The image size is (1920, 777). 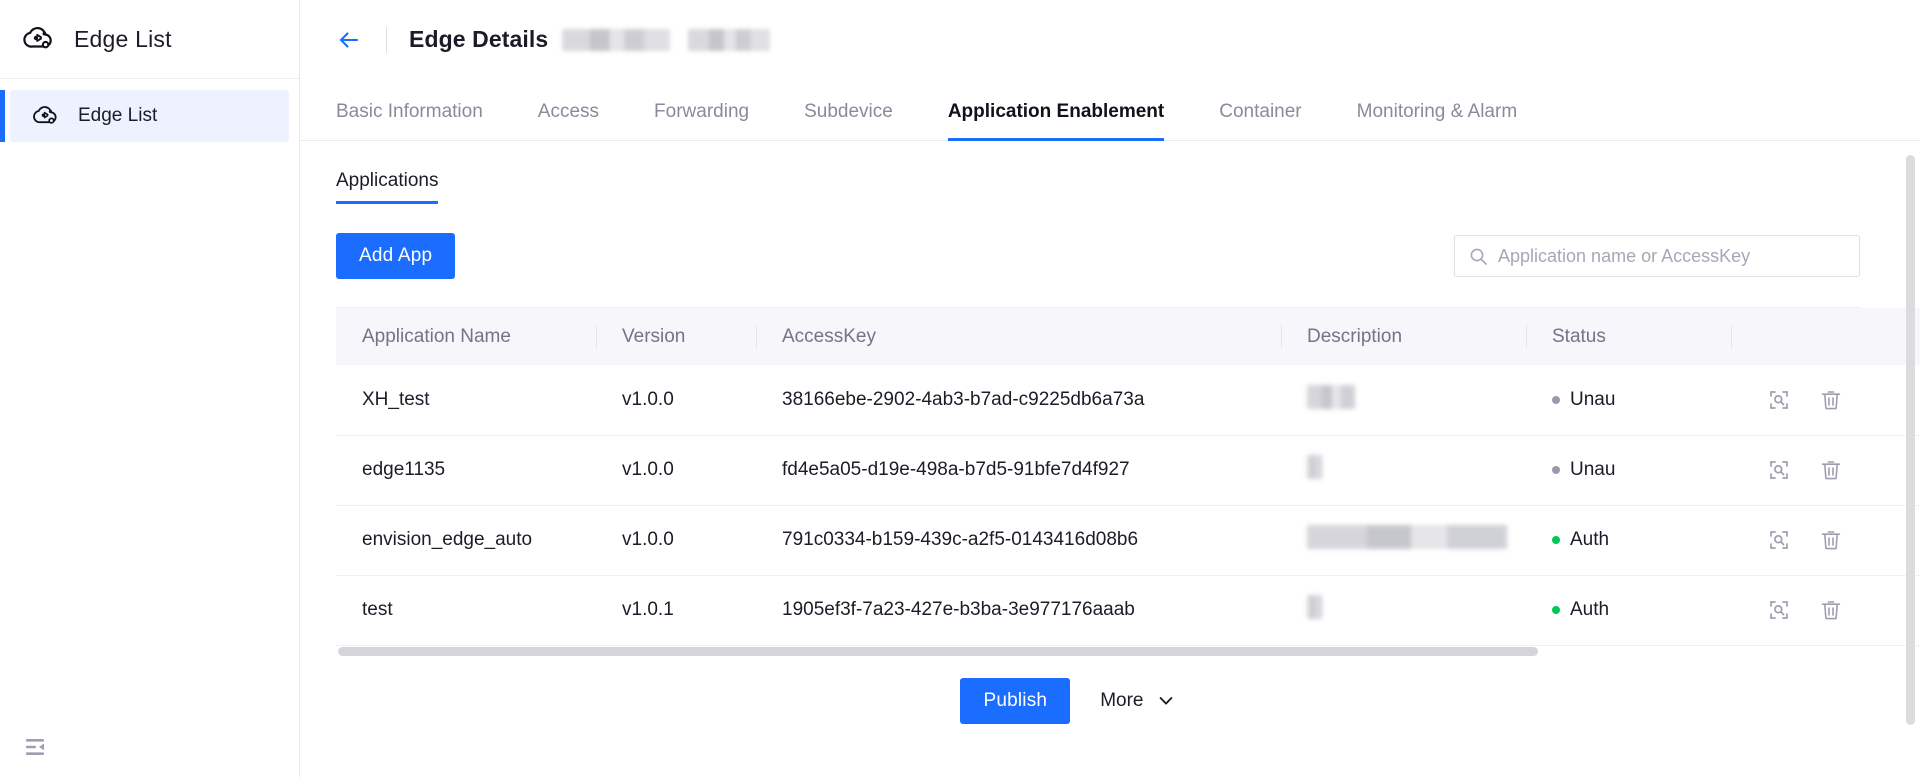 What do you see at coordinates (1590, 609) in the screenshot?
I see `status-label: Auth` at bounding box center [1590, 609].